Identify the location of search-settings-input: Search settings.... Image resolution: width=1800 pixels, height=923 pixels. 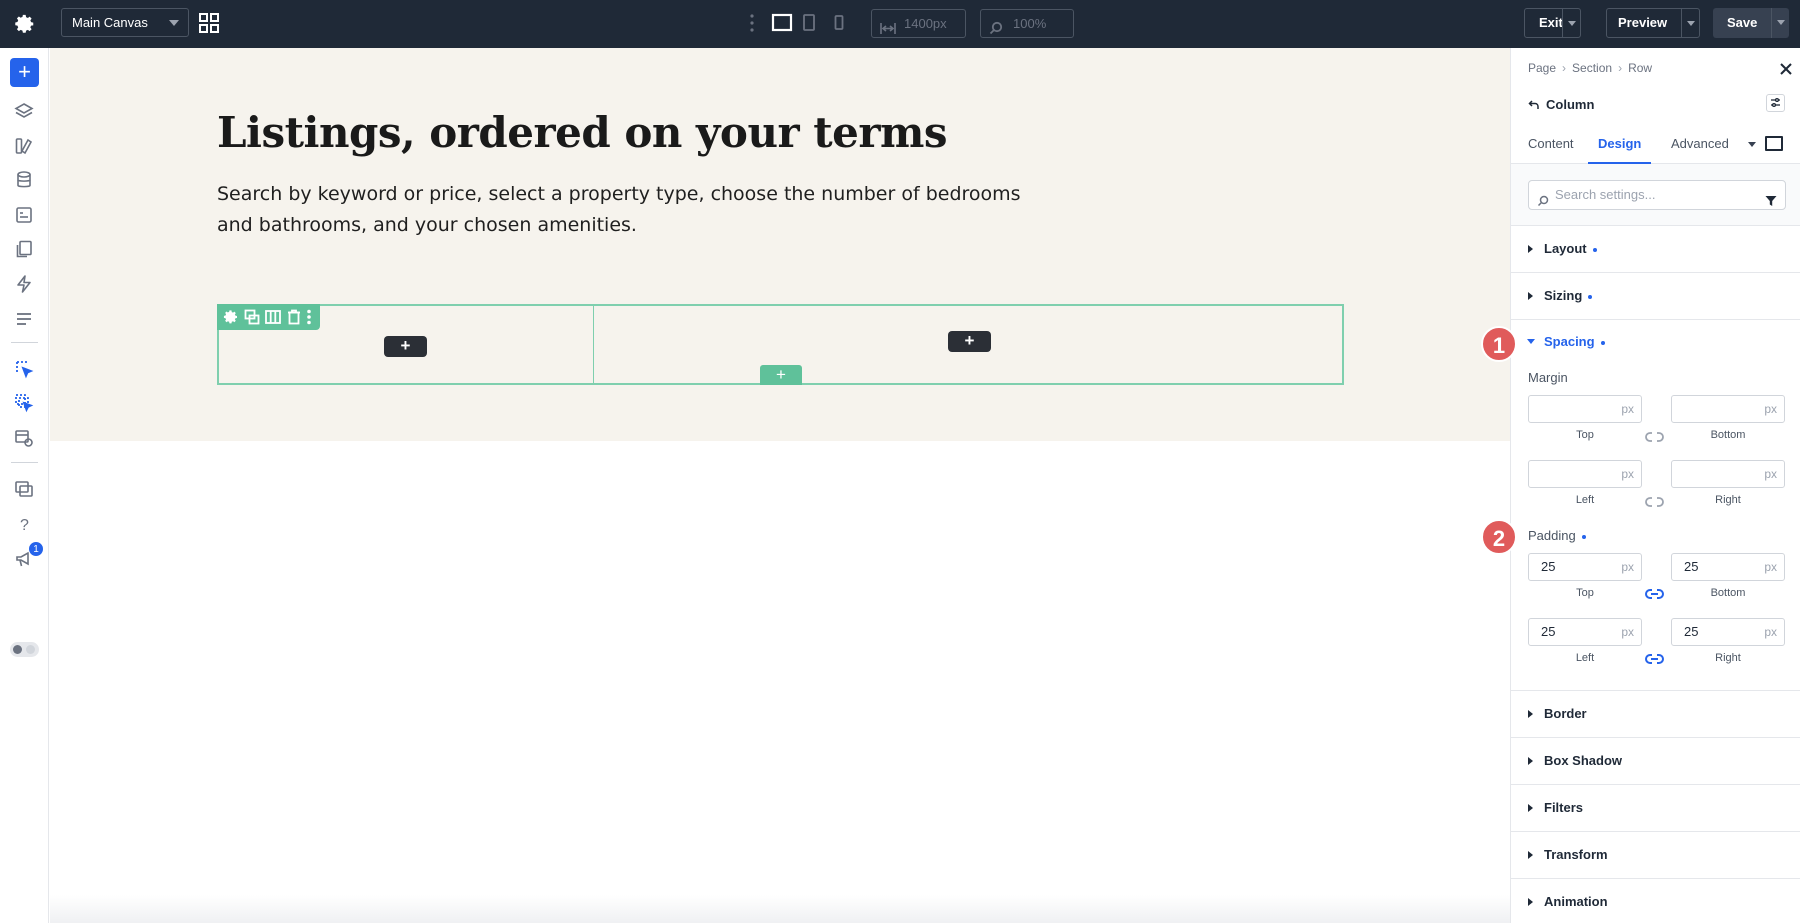
(1657, 195).